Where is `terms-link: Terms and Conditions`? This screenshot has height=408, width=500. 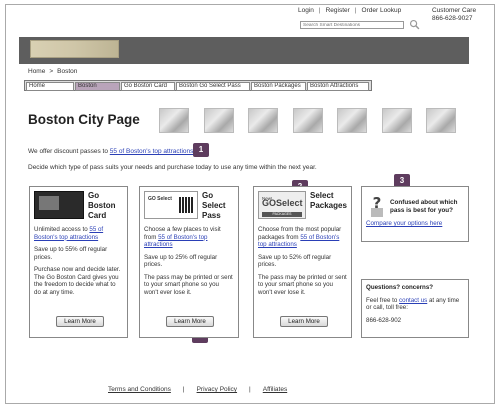 terms-link: Terms and Conditions is located at coordinates (139, 389).